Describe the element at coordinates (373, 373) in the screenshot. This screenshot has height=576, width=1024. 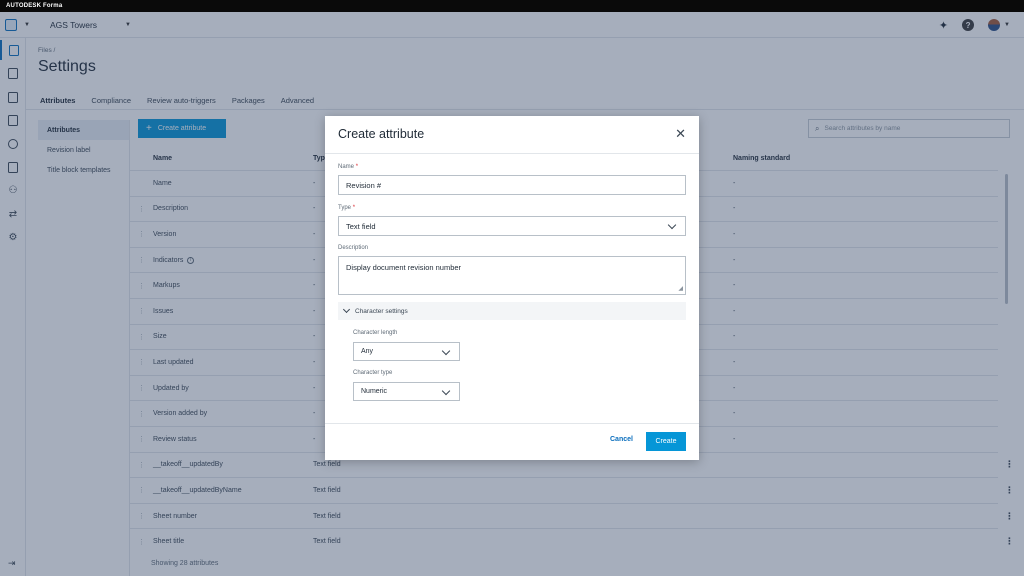
I see `character-type-label: Character type` at that location.